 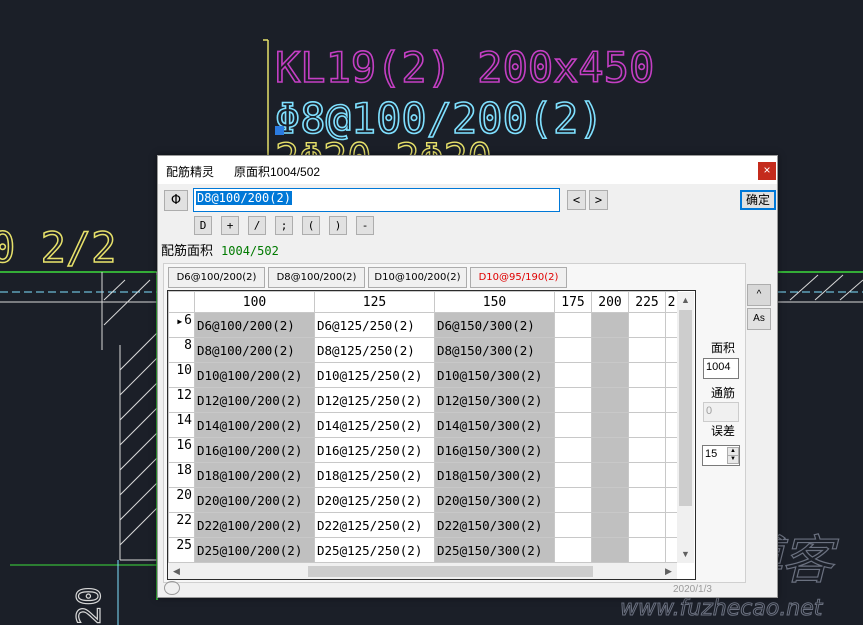 I want to click on grid-cell: D8@100/200(2), so click(x=254, y=350).